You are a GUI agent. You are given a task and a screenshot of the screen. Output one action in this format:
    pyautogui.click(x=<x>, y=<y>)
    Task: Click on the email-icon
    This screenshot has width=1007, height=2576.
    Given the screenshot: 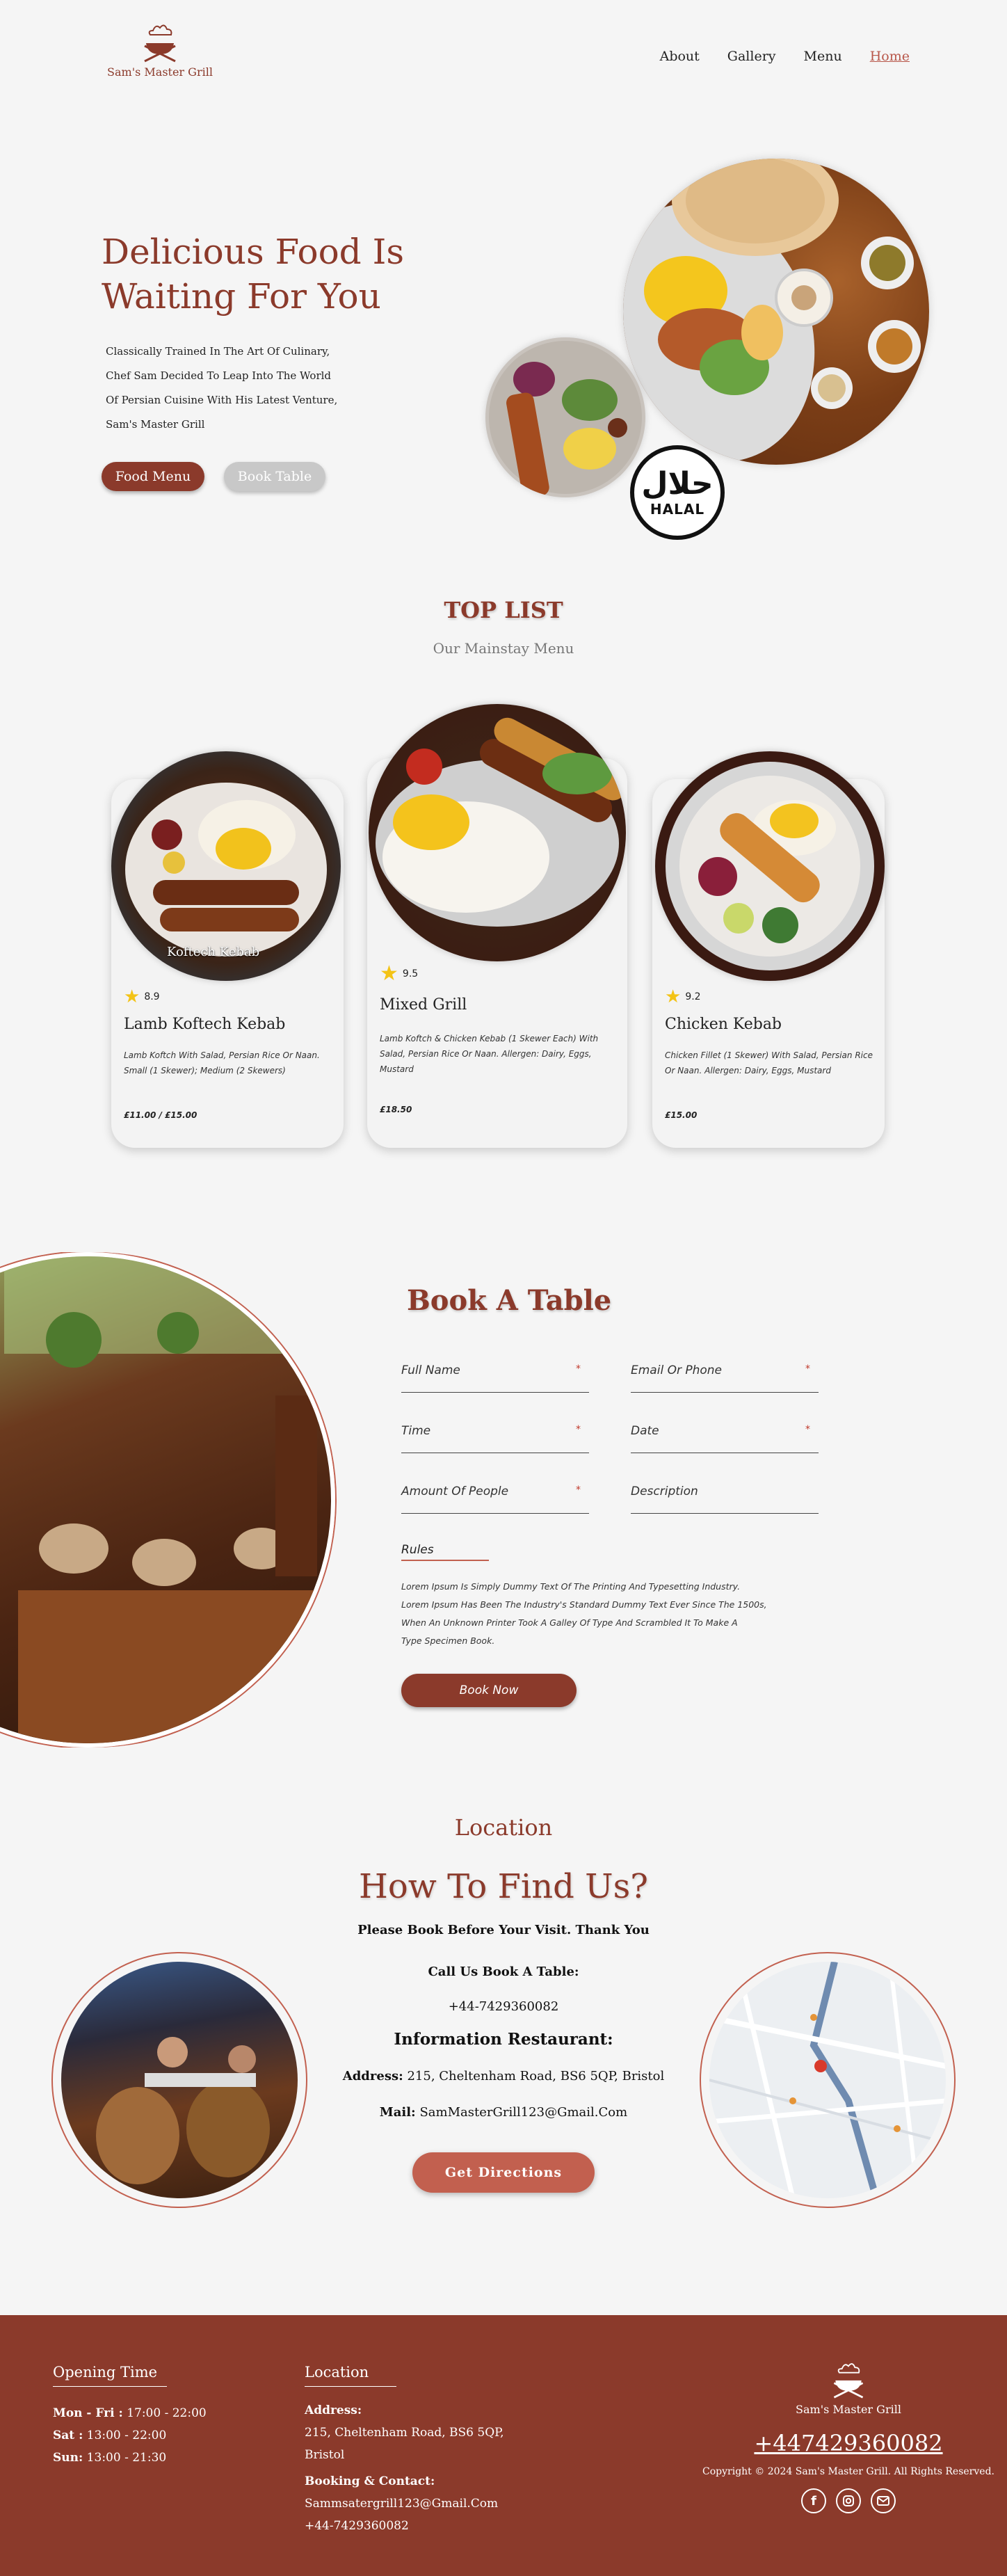 What is the action you would take?
    pyautogui.click(x=883, y=2500)
    